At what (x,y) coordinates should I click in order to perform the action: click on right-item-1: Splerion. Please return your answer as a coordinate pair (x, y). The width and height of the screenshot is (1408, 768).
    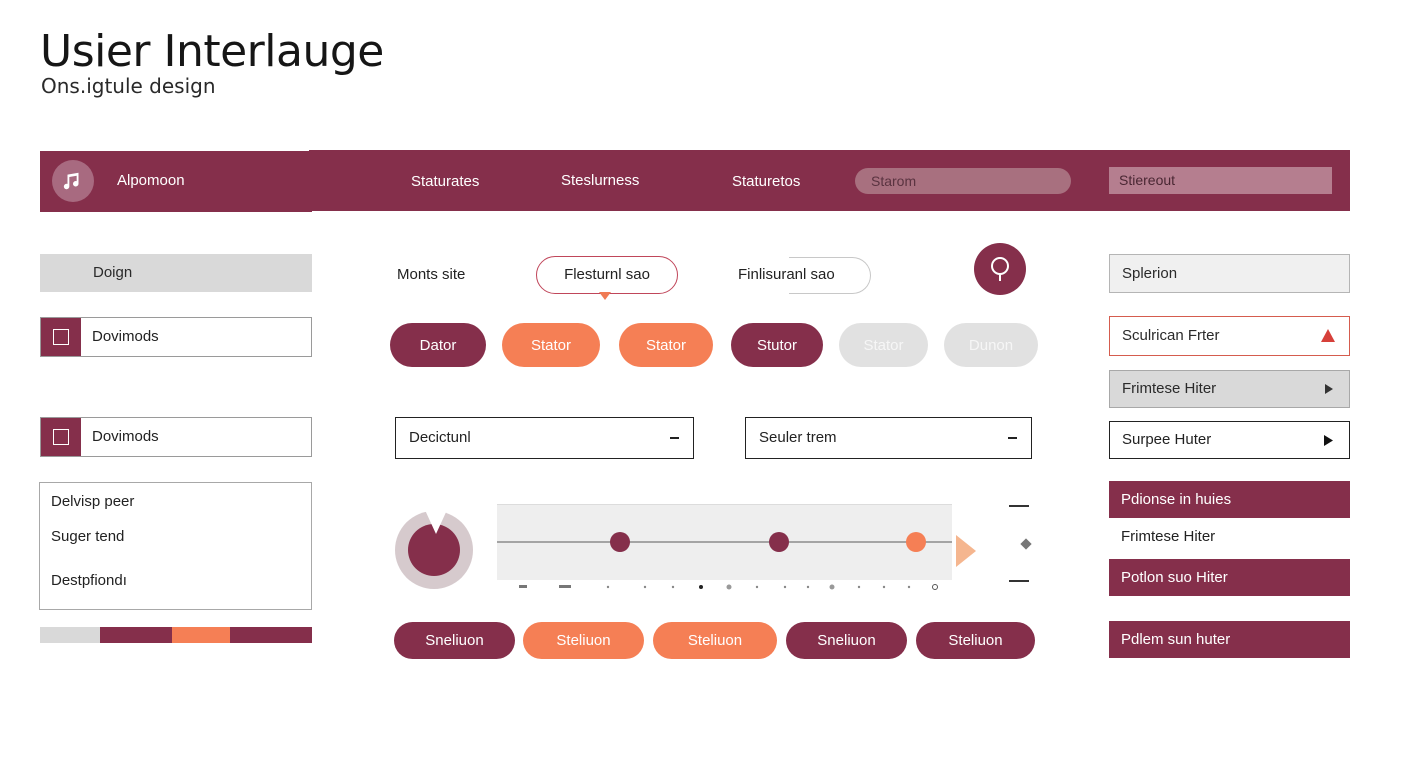
    Looking at the image, I should click on (1229, 273).